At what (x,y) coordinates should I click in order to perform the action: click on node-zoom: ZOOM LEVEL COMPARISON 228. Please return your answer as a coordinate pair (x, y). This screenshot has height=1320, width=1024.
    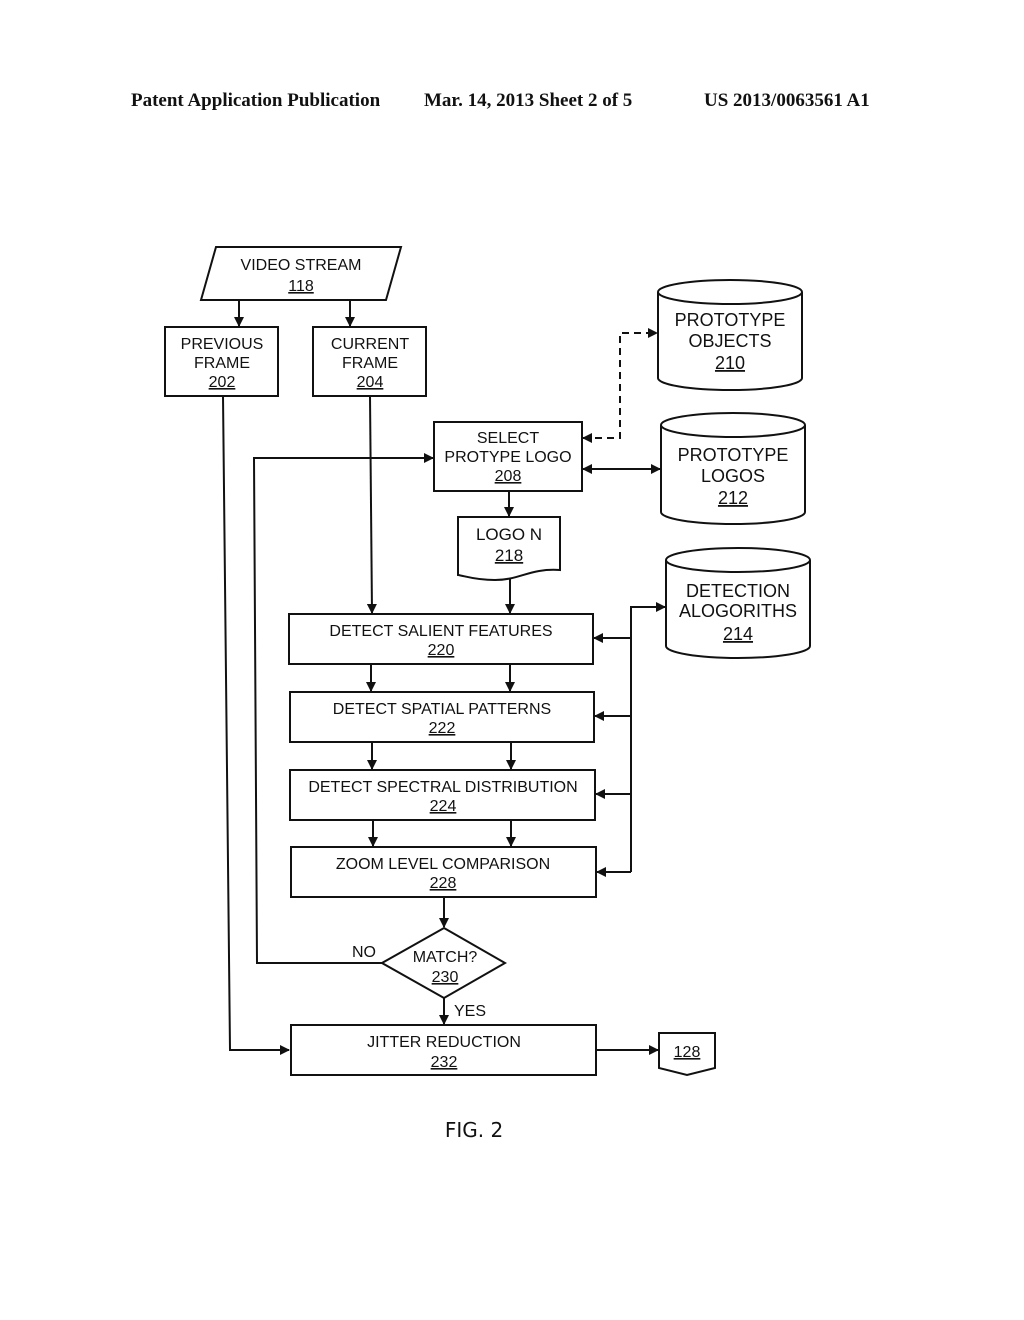
    Looking at the image, I should click on (443, 872).